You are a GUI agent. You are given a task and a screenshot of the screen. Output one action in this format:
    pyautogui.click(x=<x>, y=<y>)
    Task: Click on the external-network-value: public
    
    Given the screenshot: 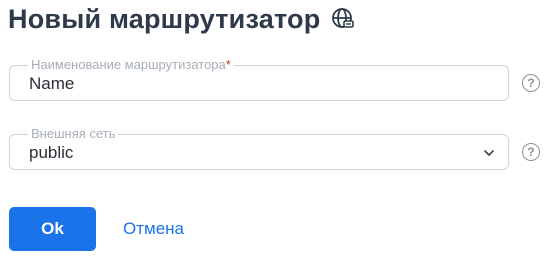 What is the action you would take?
    pyautogui.click(x=51, y=152)
    